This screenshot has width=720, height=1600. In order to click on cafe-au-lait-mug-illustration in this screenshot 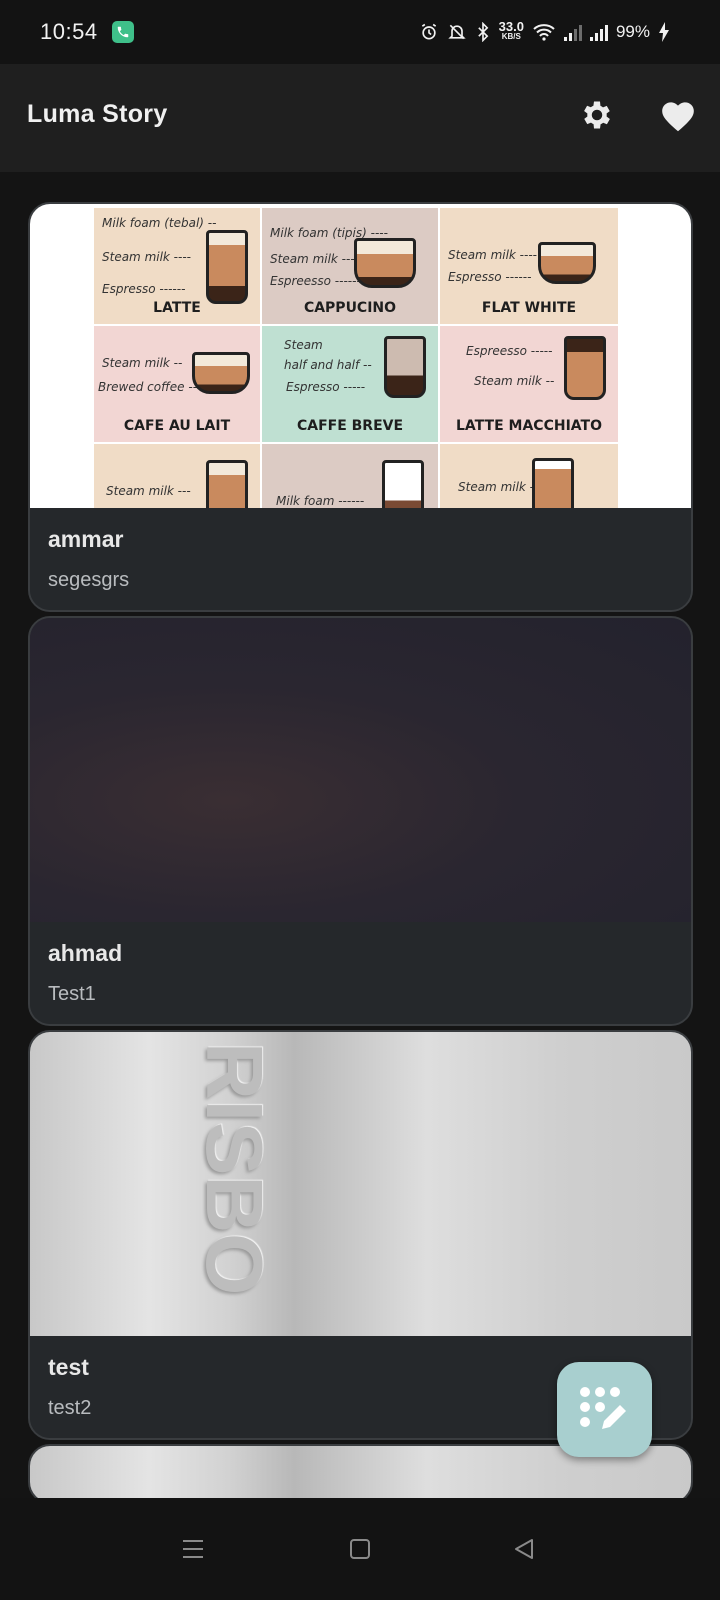, I will do `click(221, 373)`.